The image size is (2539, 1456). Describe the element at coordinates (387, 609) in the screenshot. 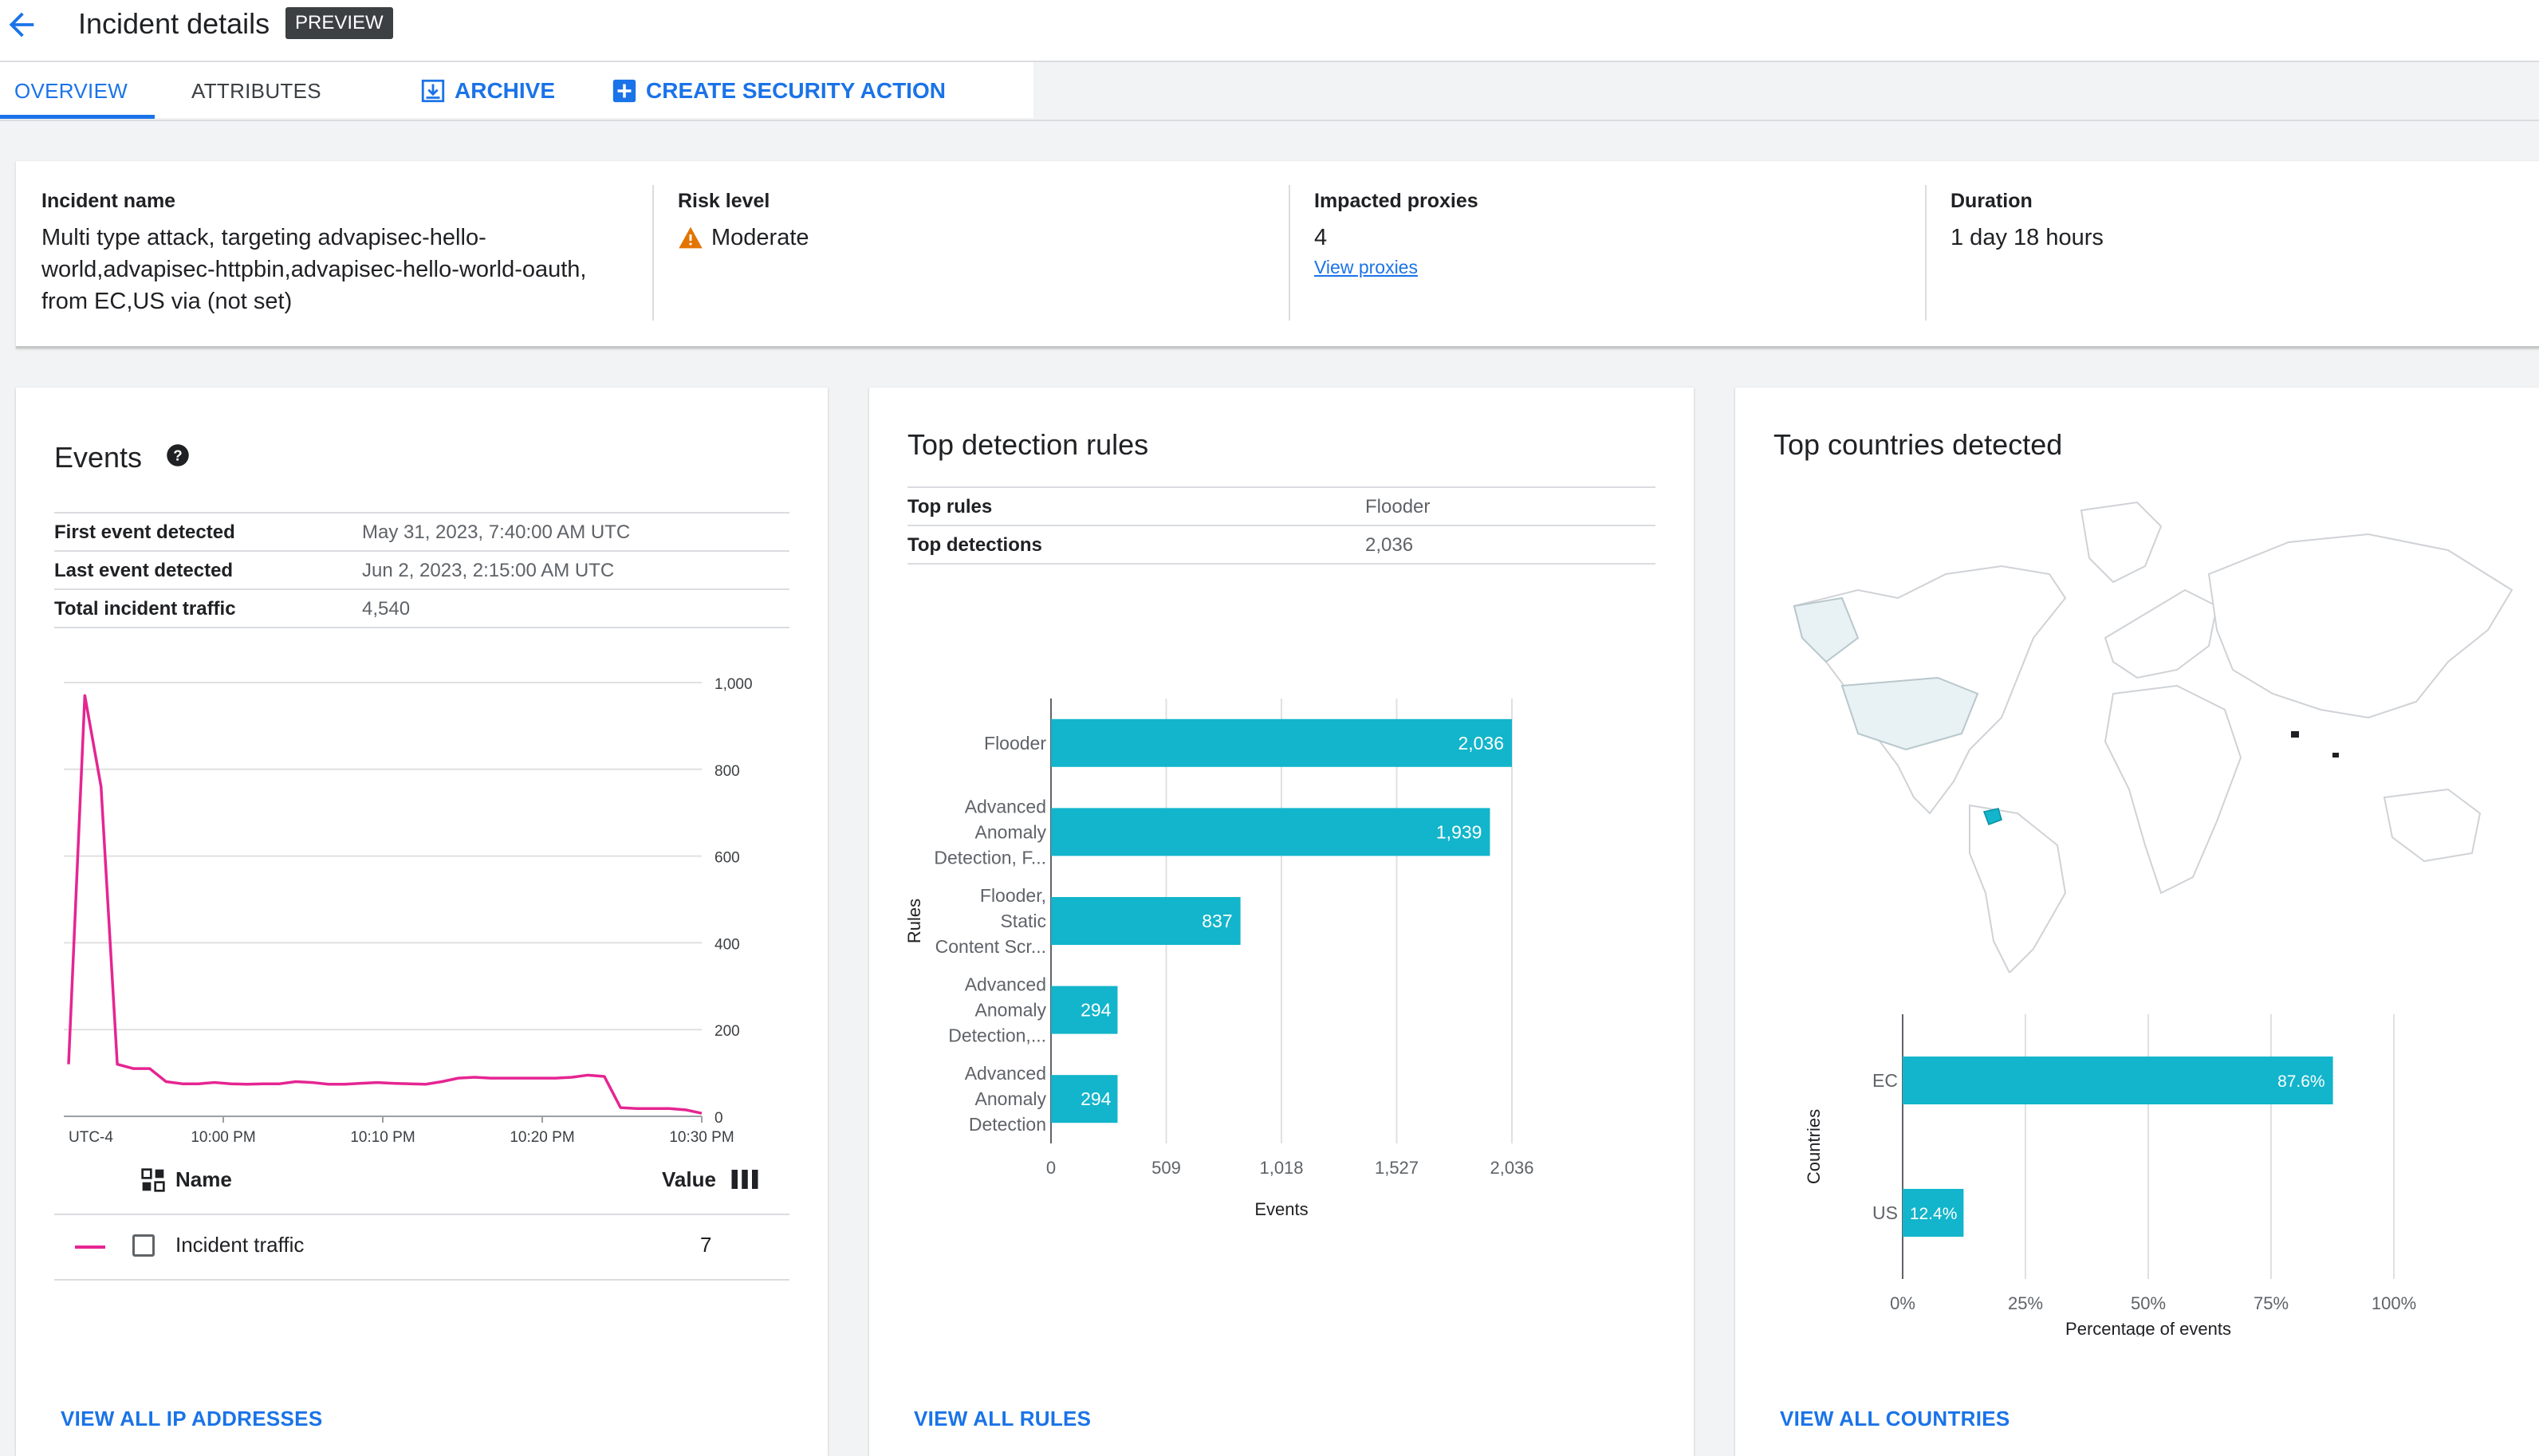

I see `total-traffic-value: 4,540` at that location.